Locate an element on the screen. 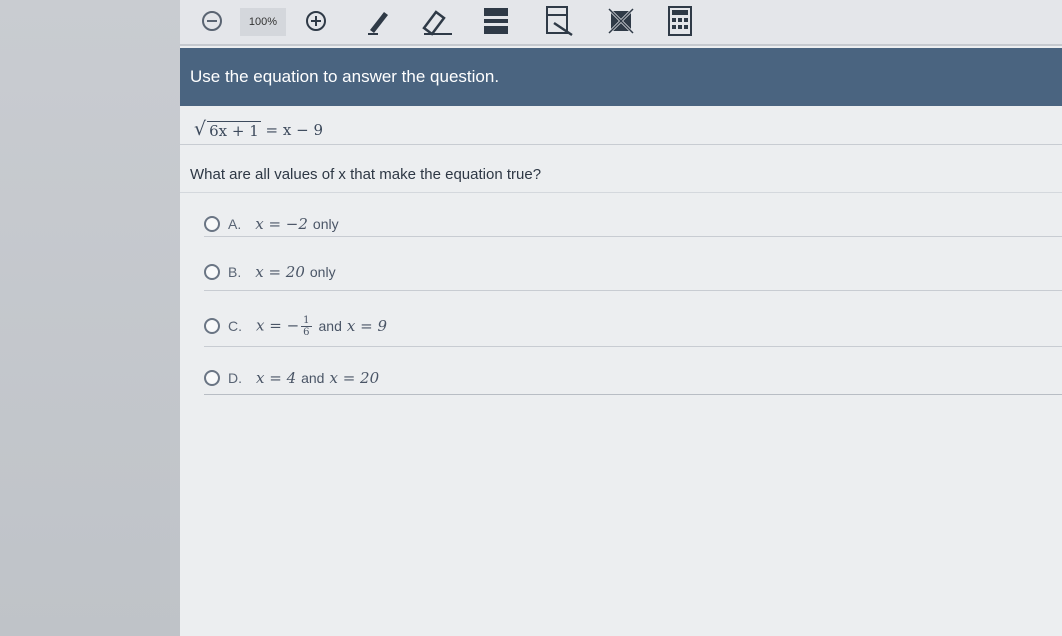 The width and height of the screenshot is (1062, 636). line-reader-icon is located at coordinates (496, 21).